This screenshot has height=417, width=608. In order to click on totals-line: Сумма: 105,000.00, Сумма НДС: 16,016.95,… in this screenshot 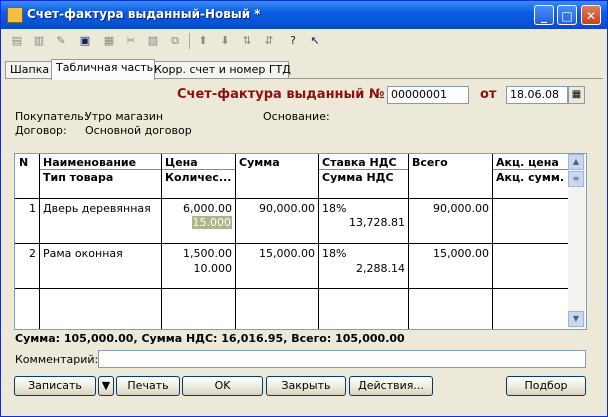, I will do `click(210, 338)`.